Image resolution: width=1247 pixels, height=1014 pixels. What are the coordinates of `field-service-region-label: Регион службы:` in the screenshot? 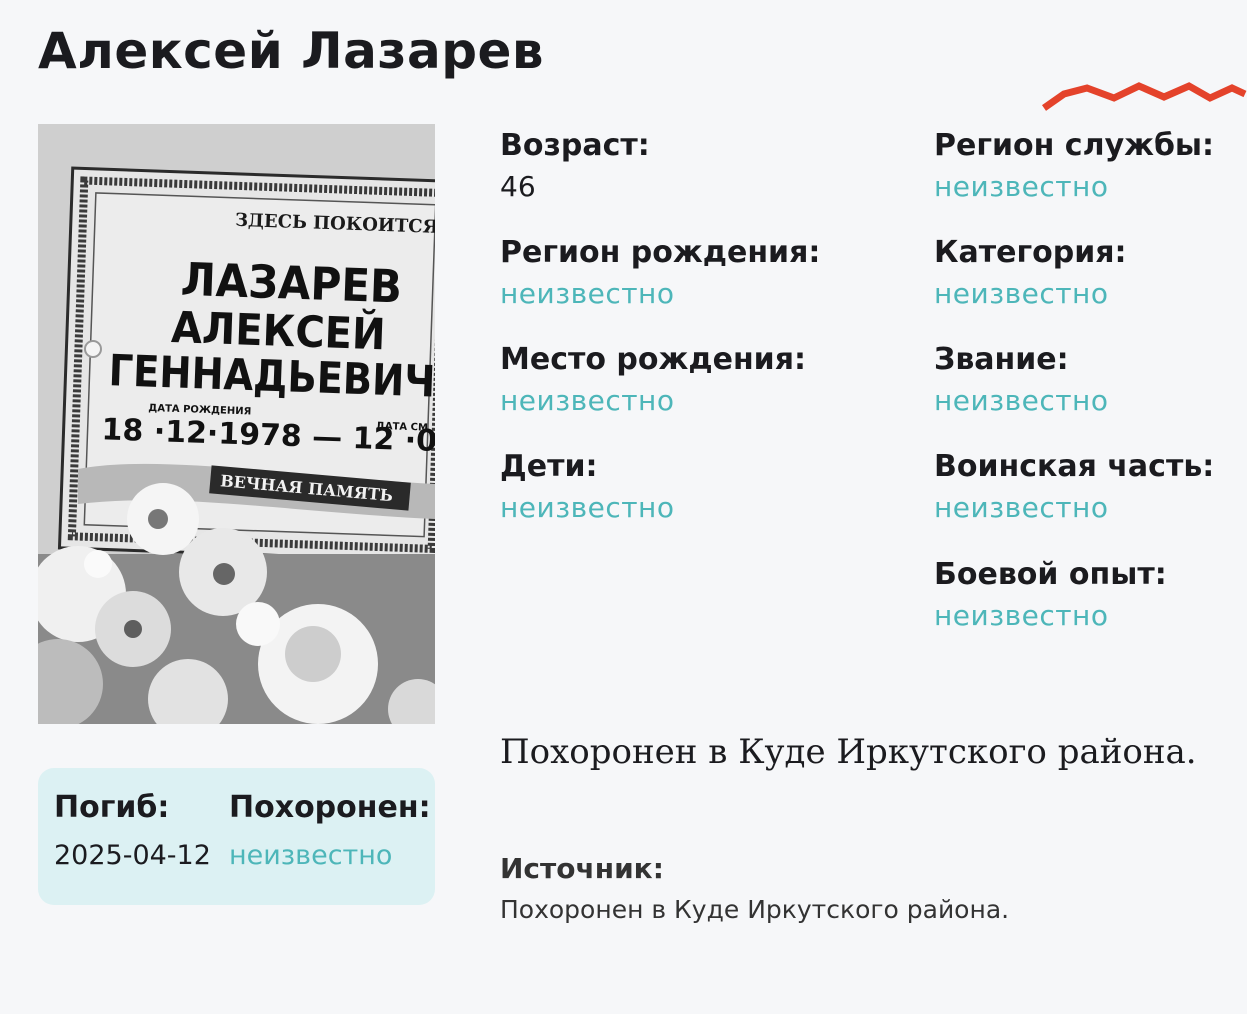 It's located at (1074, 145).